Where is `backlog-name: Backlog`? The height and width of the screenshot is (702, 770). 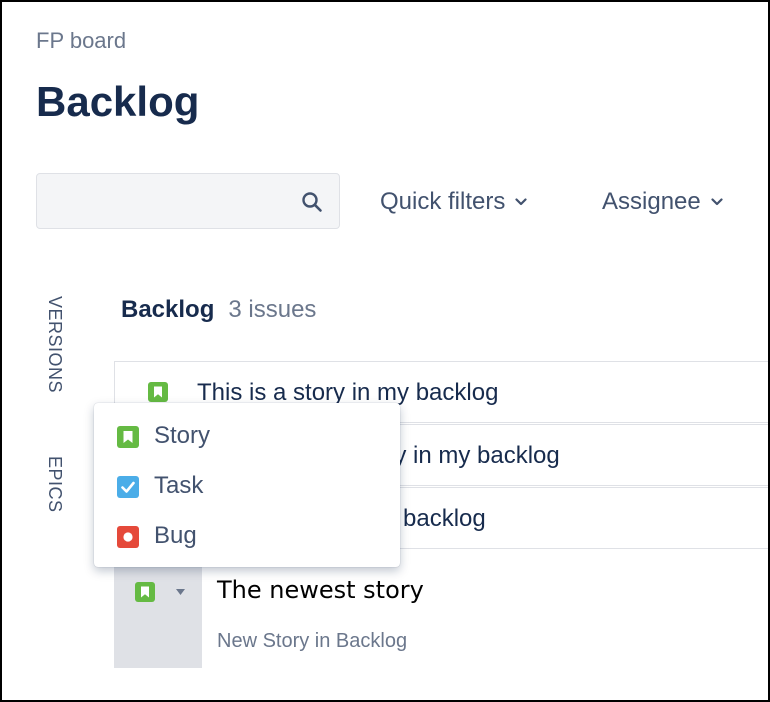
backlog-name: Backlog is located at coordinates (168, 309).